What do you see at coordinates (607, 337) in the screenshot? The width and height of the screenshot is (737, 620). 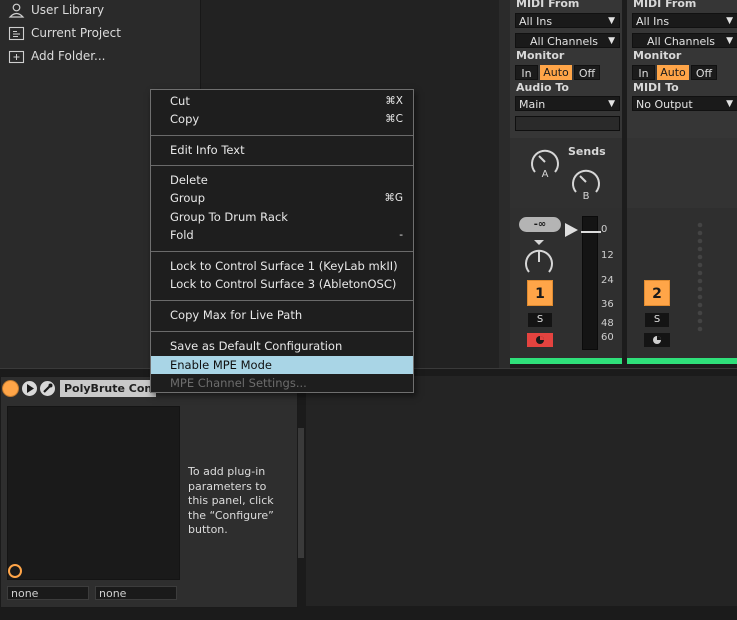 I see `meter-tick-label: 60` at bounding box center [607, 337].